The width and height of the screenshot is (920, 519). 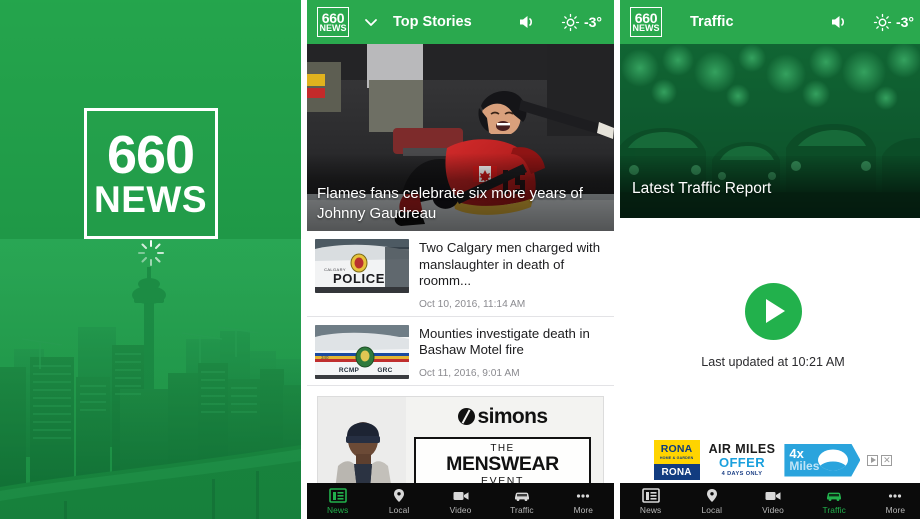 I want to click on simons-ad-copy: simons THE MENSWEAR EVENT UP TO 40% OFF, so click(x=504, y=440).